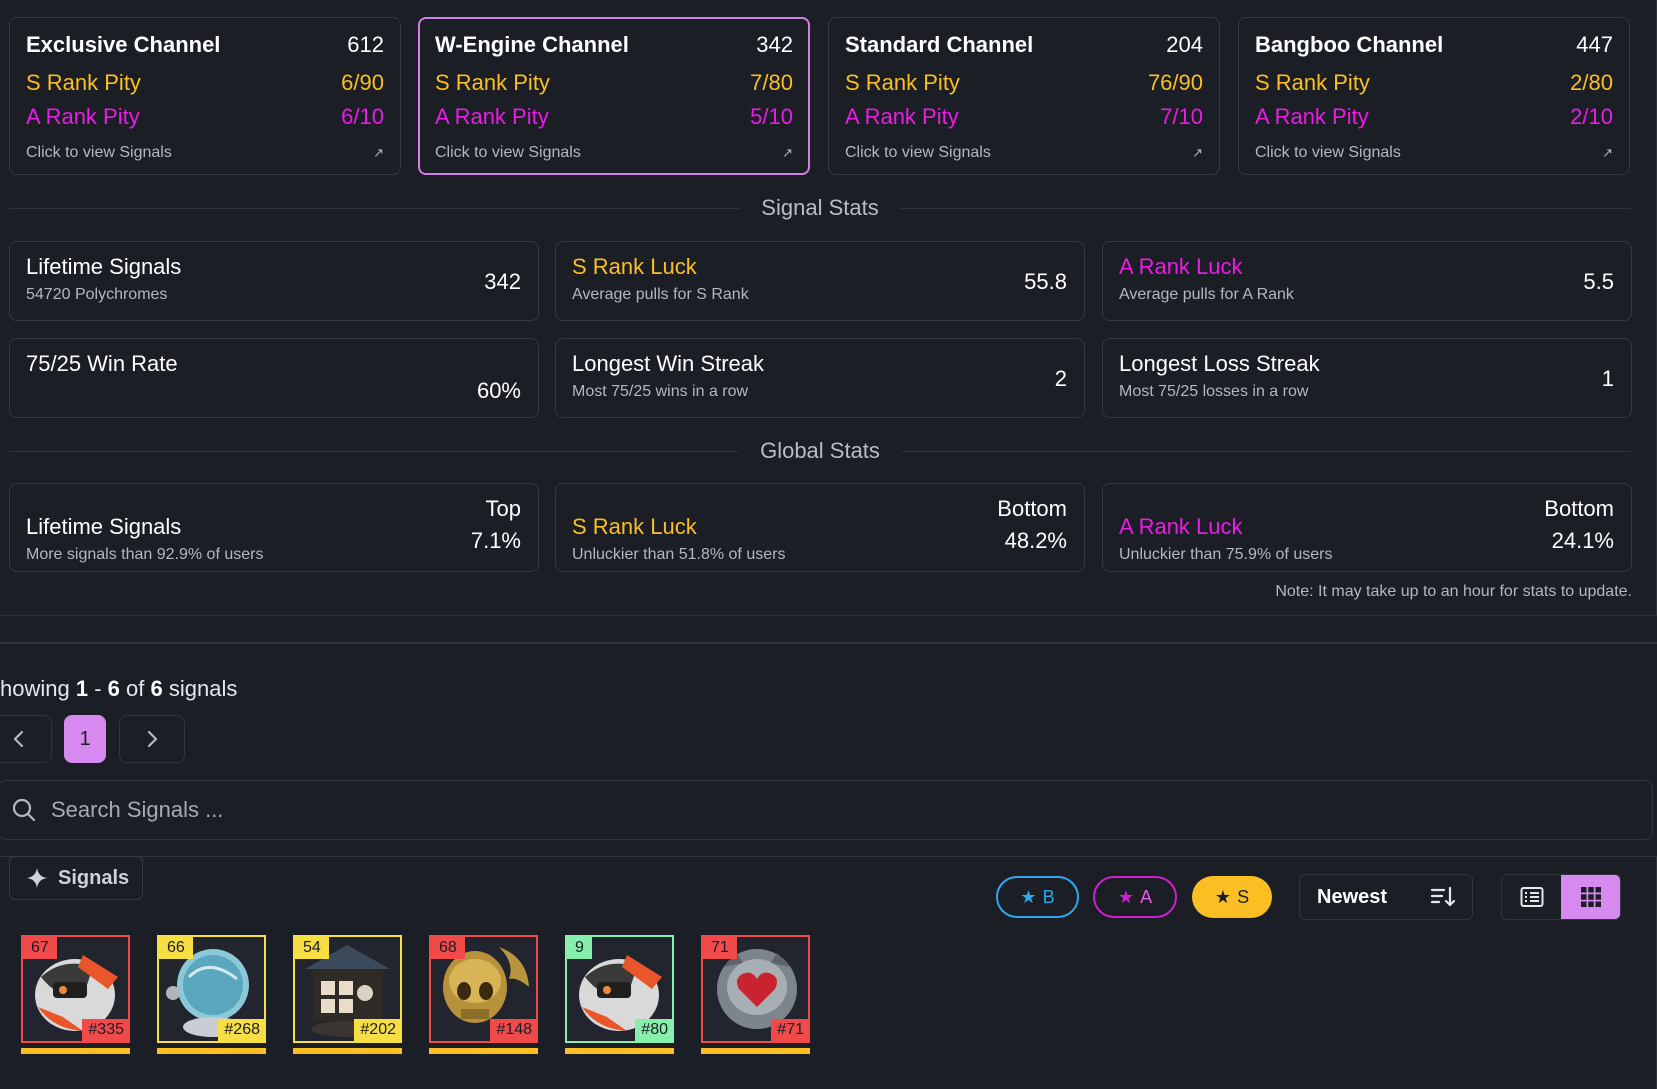  What do you see at coordinates (1349, 44) in the screenshot?
I see `channel-title: Bangboo Channel` at bounding box center [1349, 44].